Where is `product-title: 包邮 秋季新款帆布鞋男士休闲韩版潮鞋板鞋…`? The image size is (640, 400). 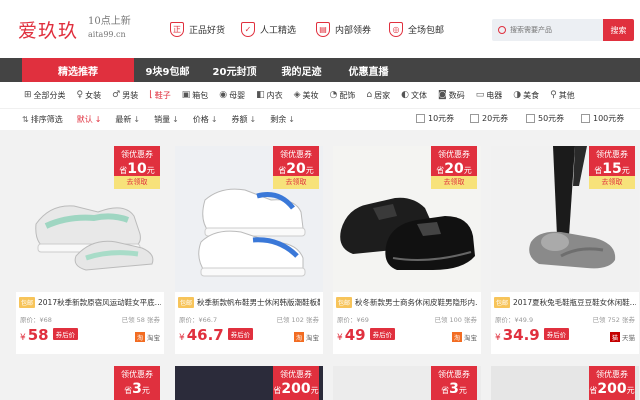 product-title: 包邮 秋季新款帆布鞋男士休闲韩版潮鞋板鞋… is located at coordinates (249, 302).